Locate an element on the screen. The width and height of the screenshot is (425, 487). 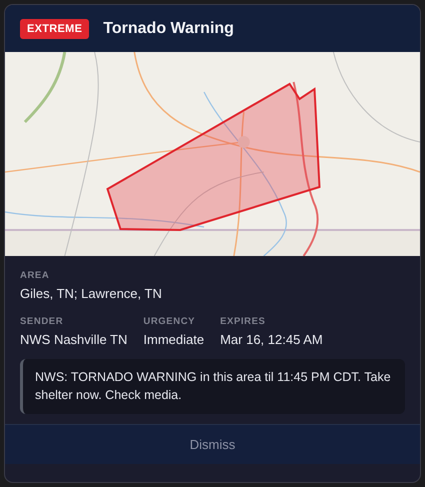
detail-value: Immediate is located at coordinates (173, 339).